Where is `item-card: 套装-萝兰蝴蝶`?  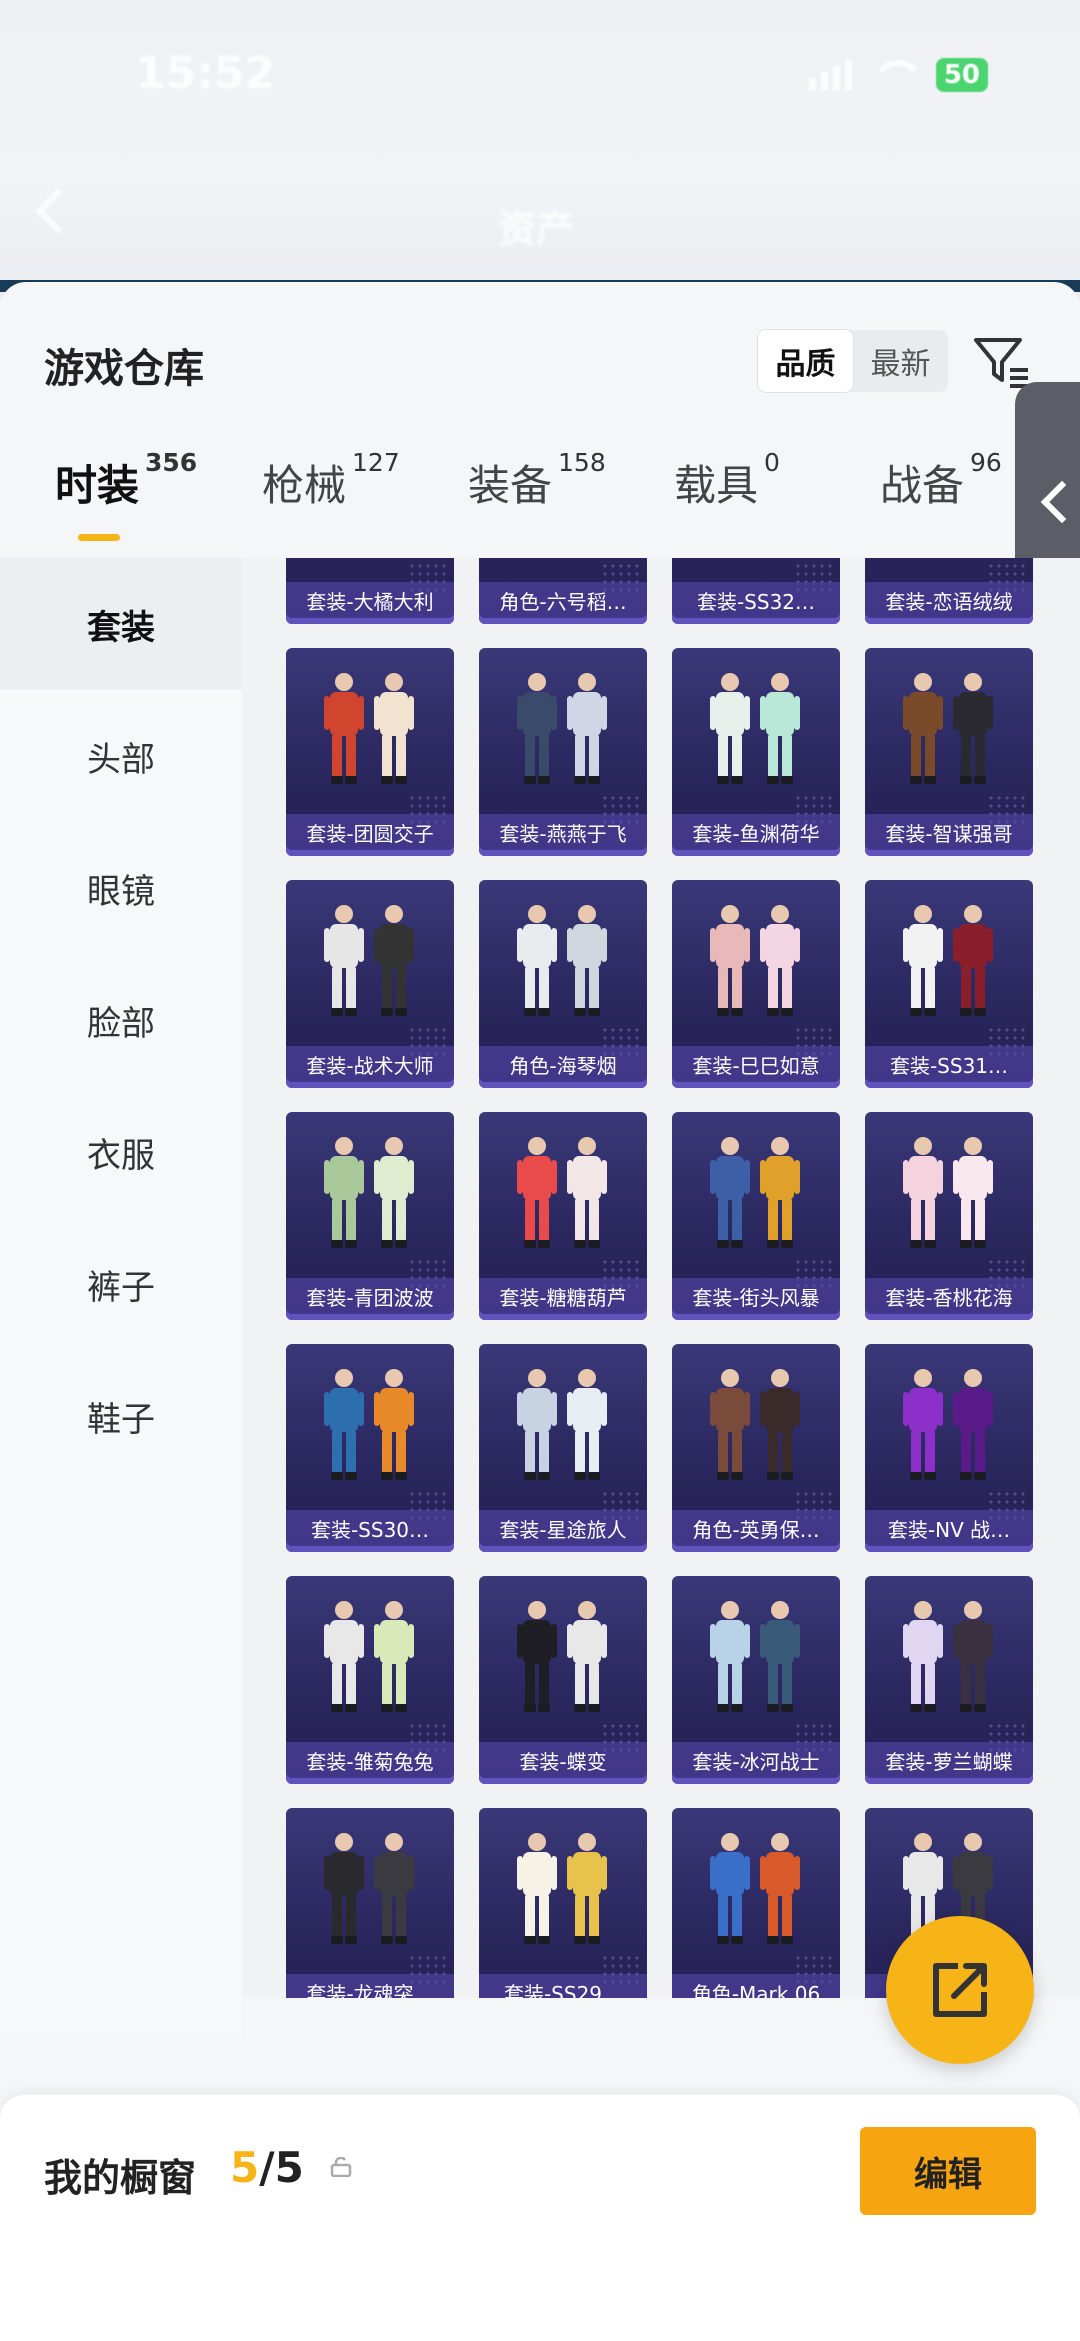 item-card: 套装-萝兰蝴蝶 is located at coordinates (949, 1680).